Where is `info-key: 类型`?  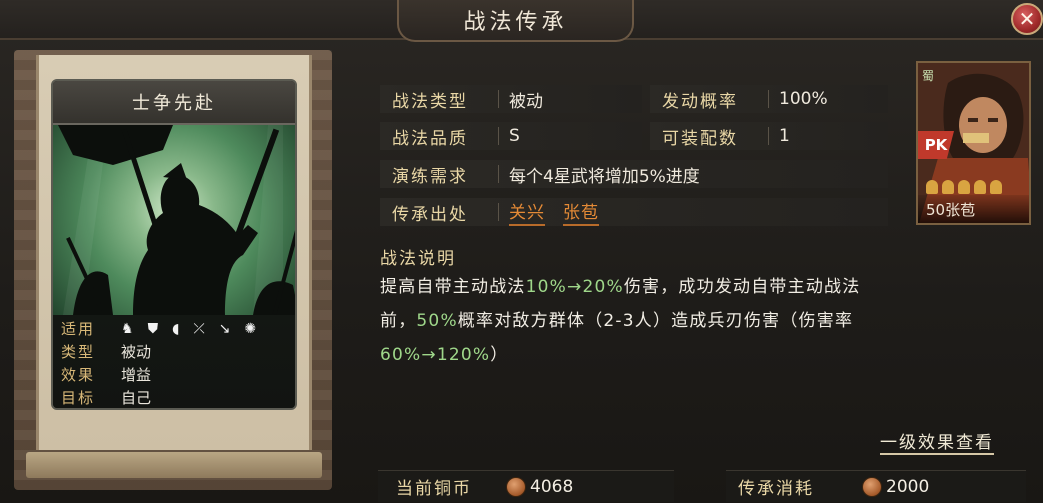
info-key: 类型 is located at coordinates (78, 352).